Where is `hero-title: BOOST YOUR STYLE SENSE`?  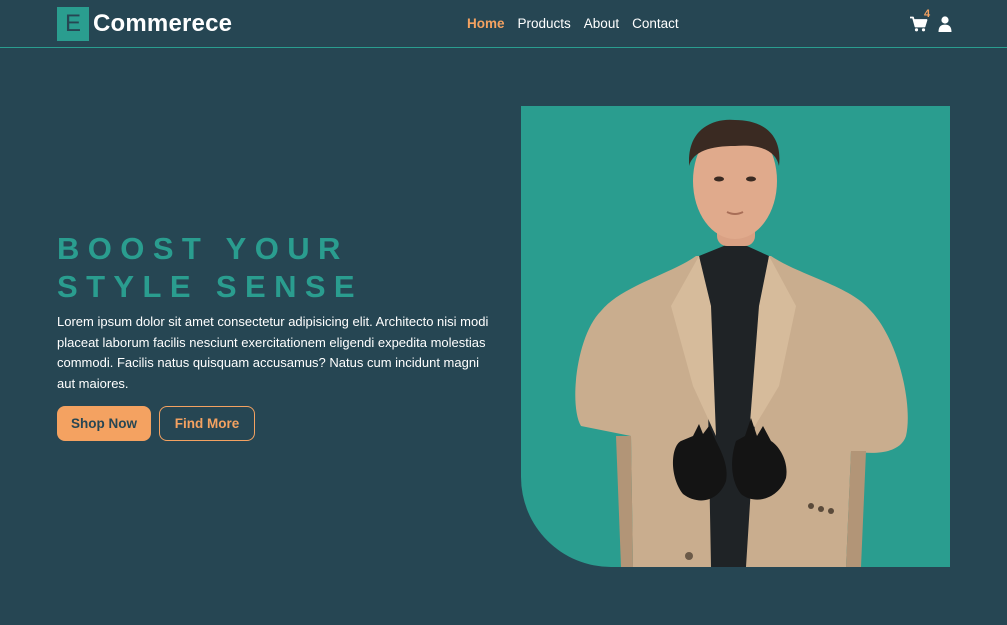 hero-title: BOOST YOUR STYLE SENSE is located at coordinates (210, 267).